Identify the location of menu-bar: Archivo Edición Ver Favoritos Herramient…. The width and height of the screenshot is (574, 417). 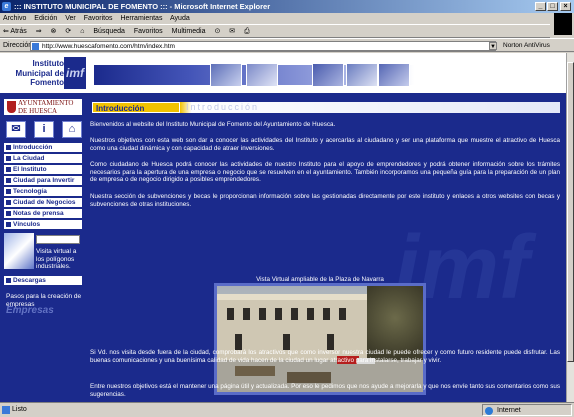
(287, 18).